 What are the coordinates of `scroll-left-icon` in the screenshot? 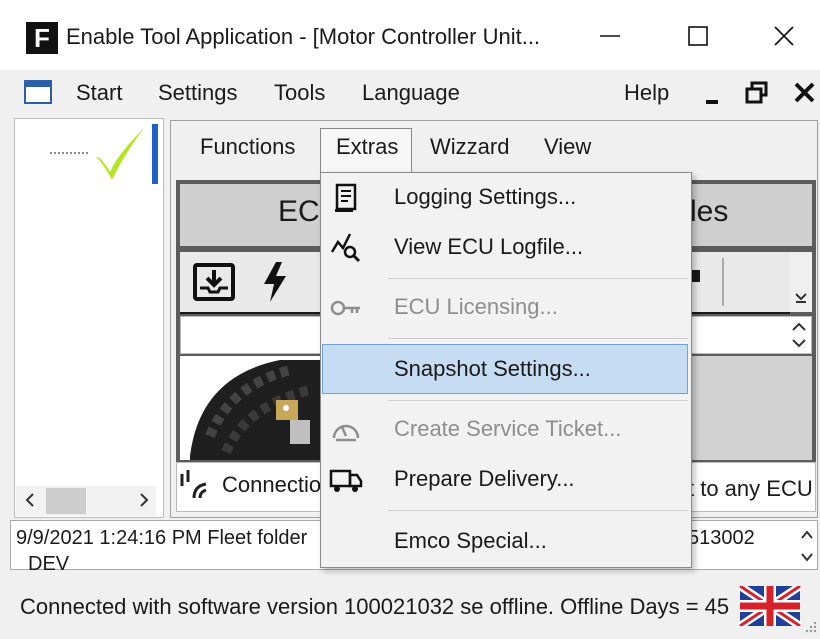 It's located at (30, 502).